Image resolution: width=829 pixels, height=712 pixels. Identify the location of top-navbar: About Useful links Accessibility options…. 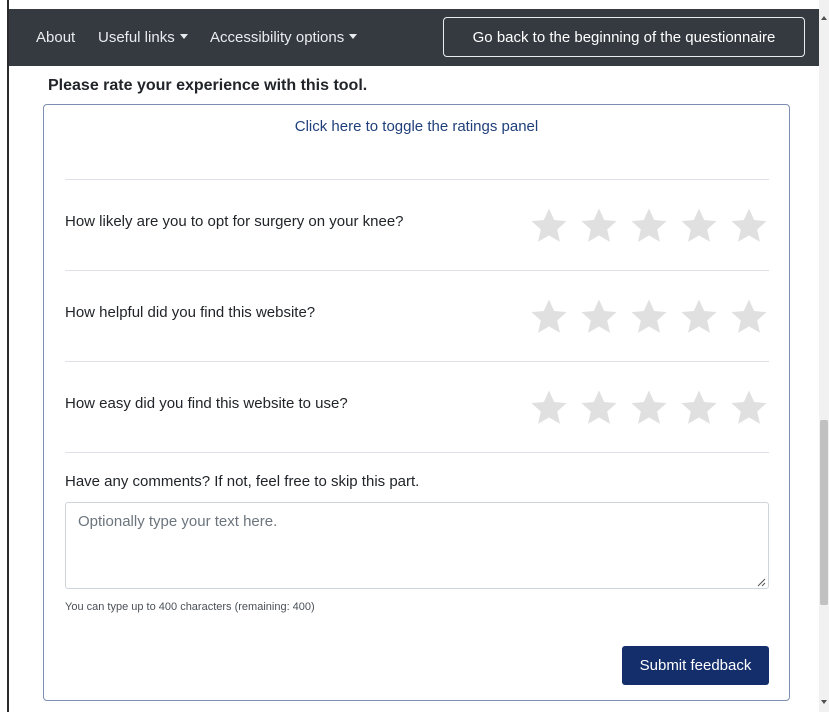
(414, 37).